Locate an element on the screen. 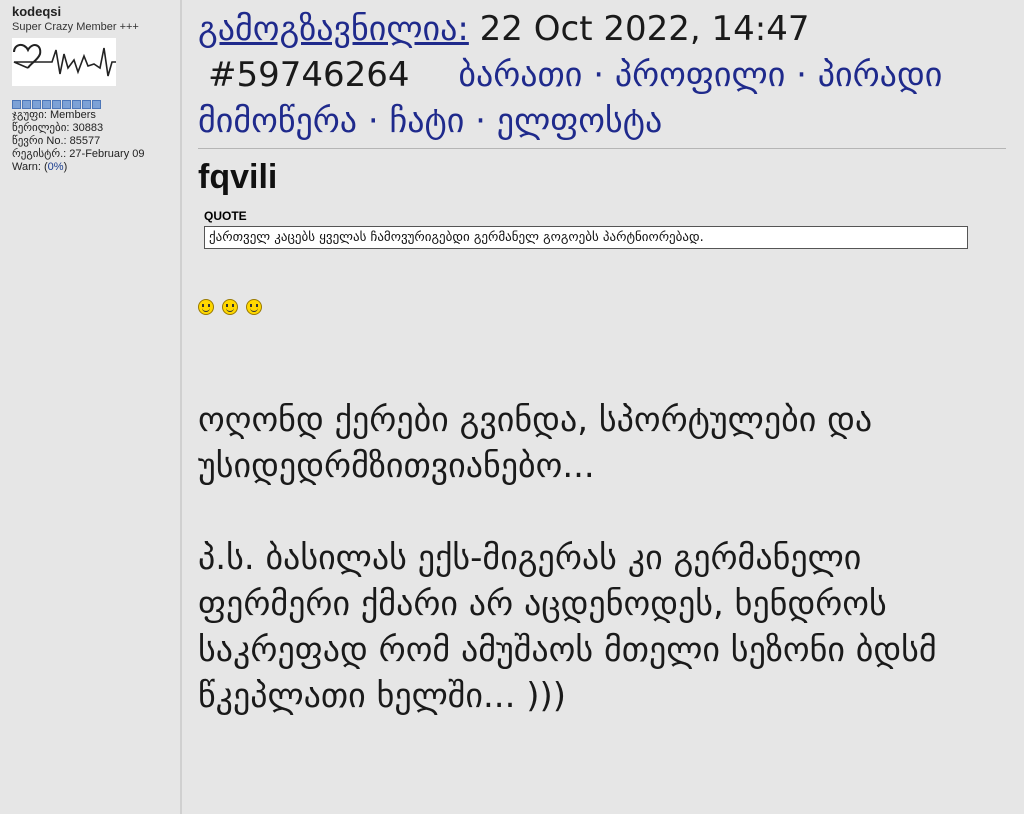  sent-label: გამოგზავნილია: is located at coordinates (333, 29).